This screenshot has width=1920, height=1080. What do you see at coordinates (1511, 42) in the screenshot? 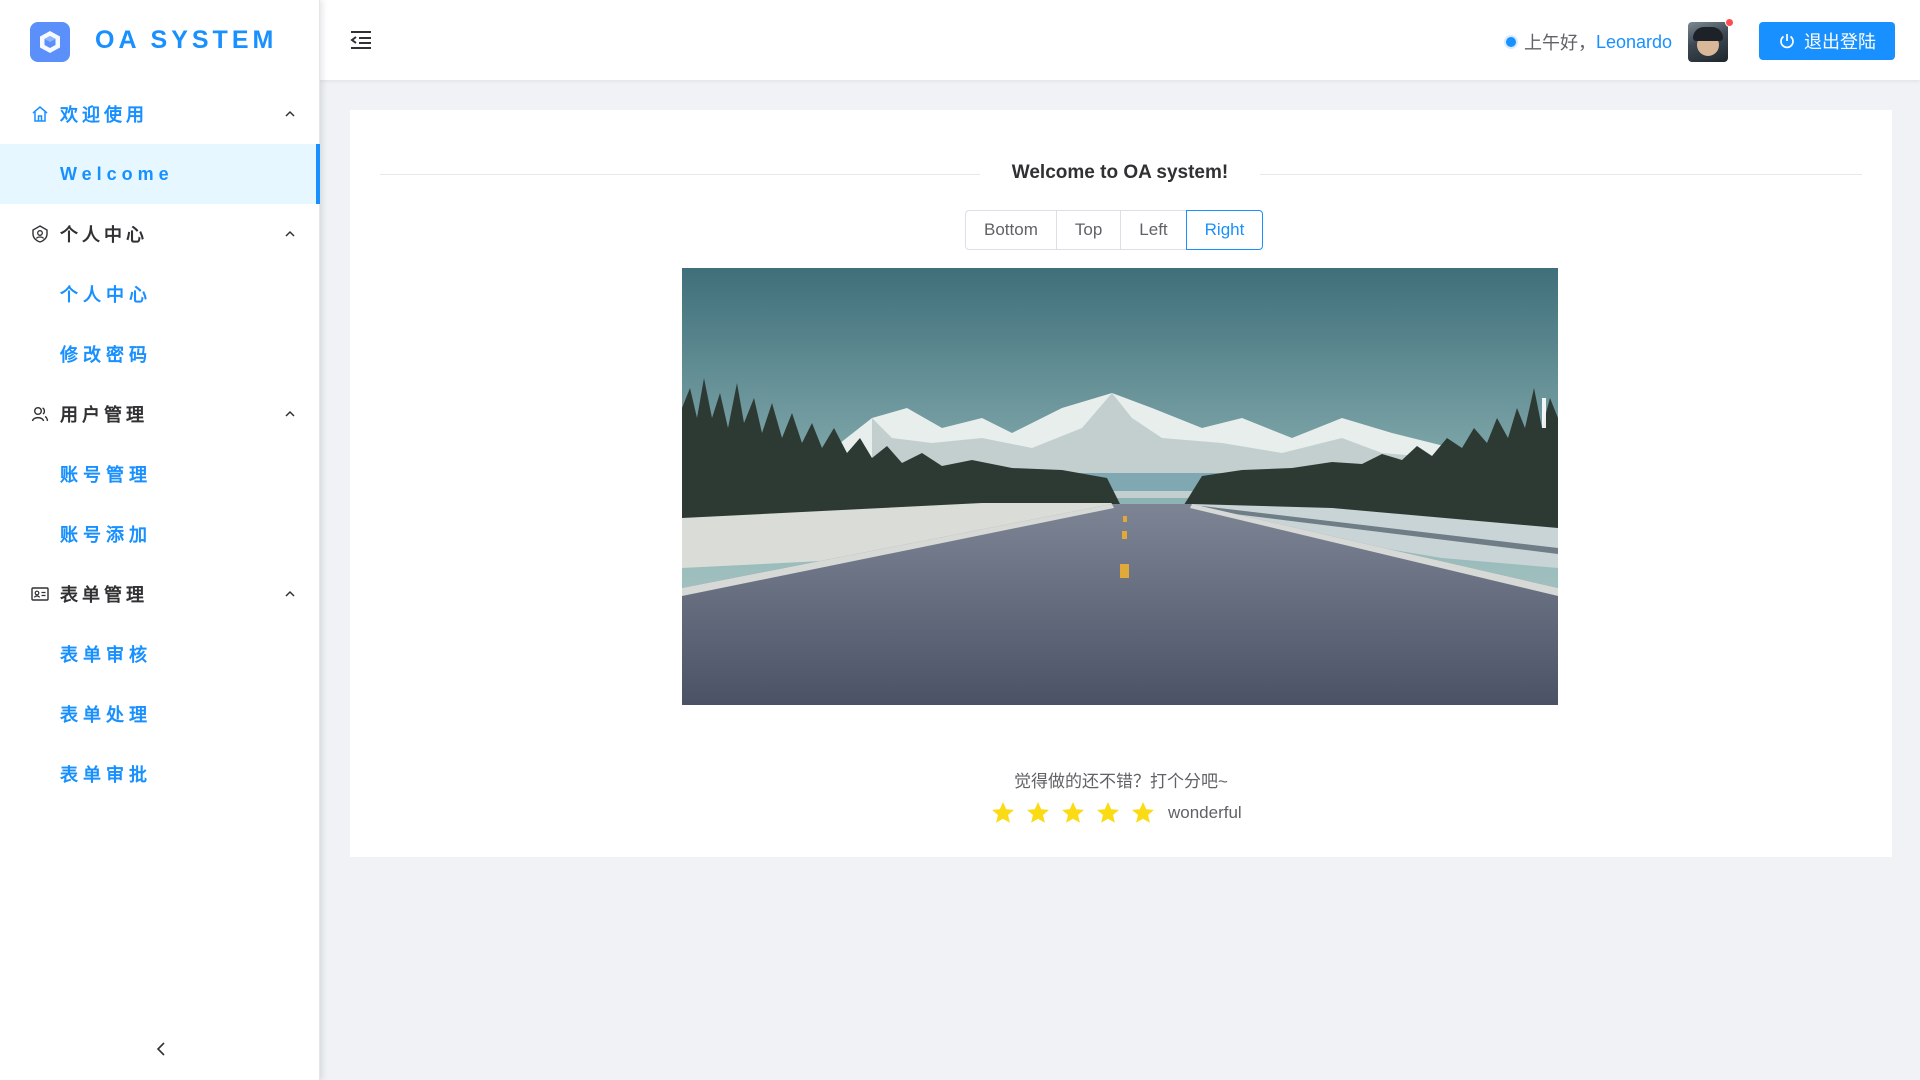
I see `status-dot` at bounding box center [1511, 42].